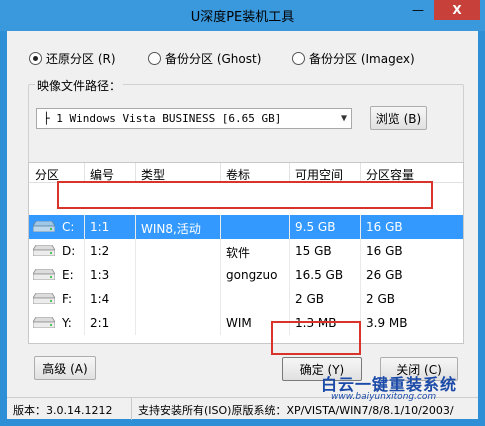 The height and width of the screenshot is (426, 485). What do you see at coordinates (171, 229) in the screenshot?
I see `cell-type: WIN8,活动` at bounding box center [171, 229].